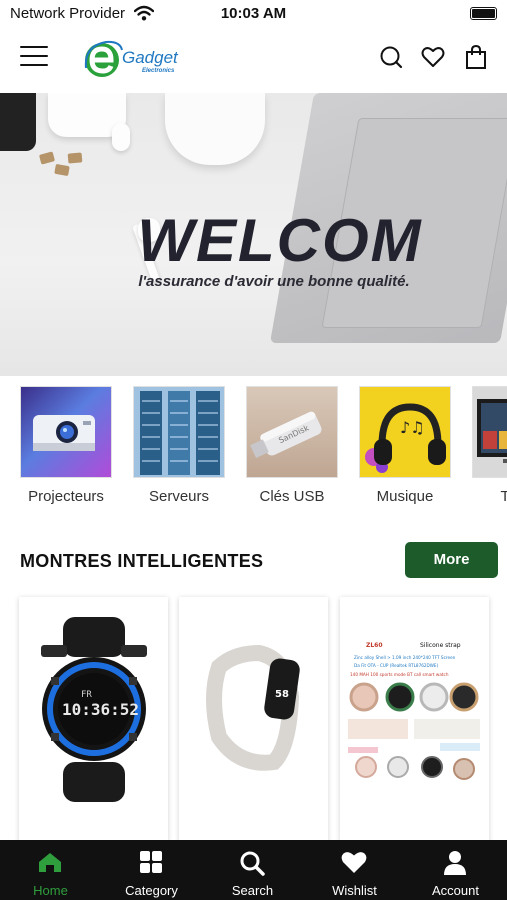 The height and width of the screenshot is (900, 507). What do you see at coordinates (103, 58) in the screenshot?
I see `logo-e-mark` at bounding box center [103, 58].